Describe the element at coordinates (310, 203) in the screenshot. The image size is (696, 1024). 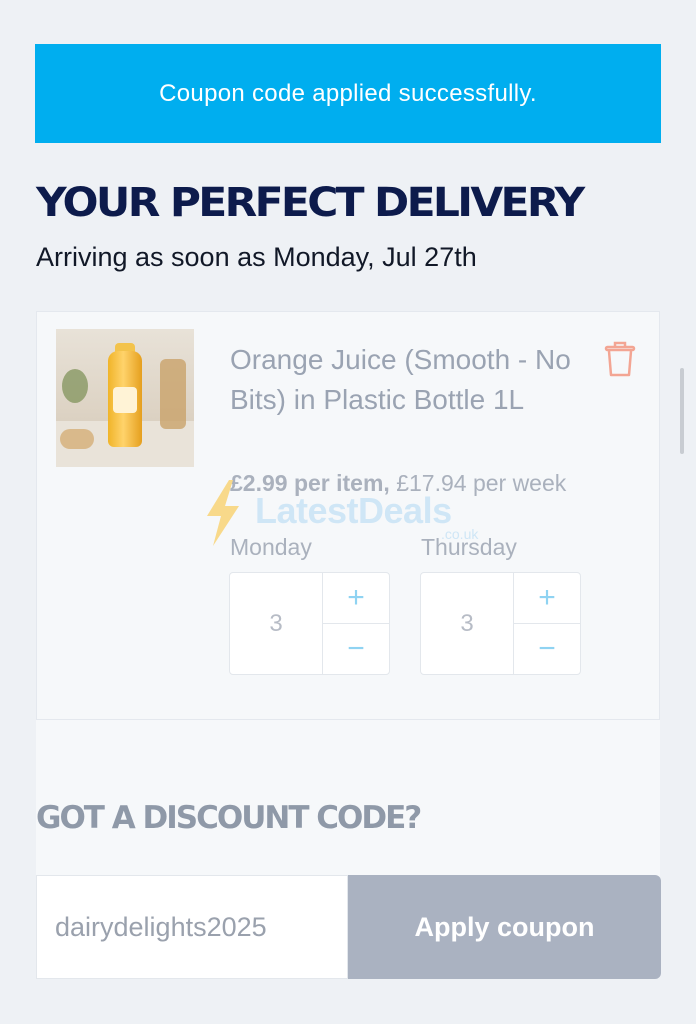
I see `page-title: YOUR PERFECT DELIVERY` at that location.